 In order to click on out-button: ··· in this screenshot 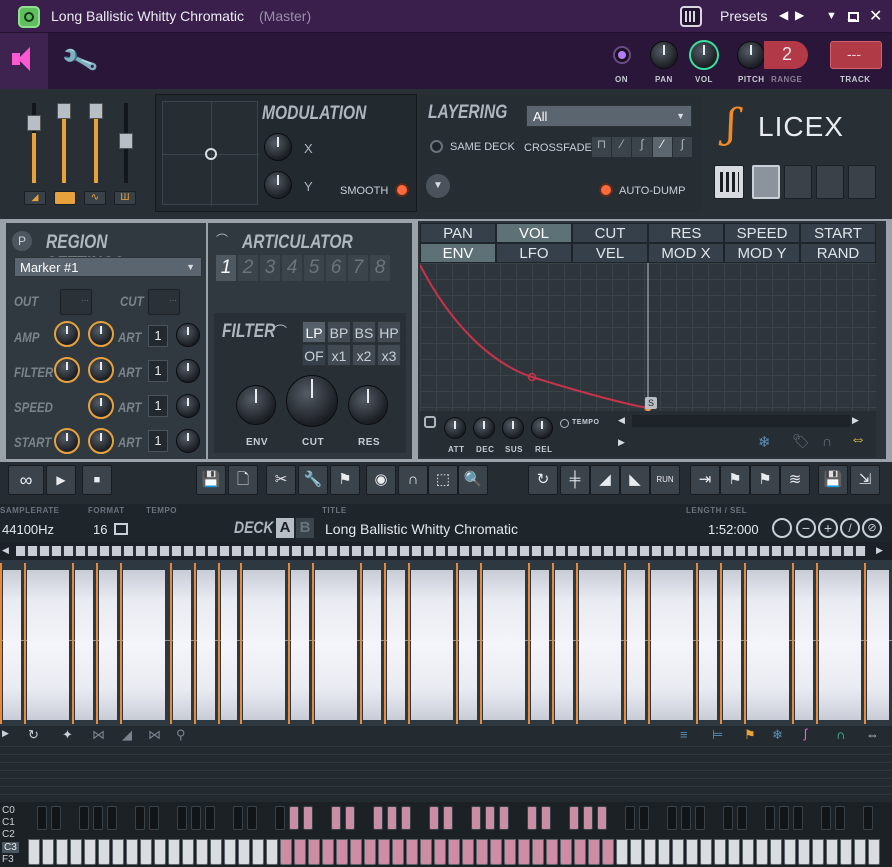, I will do `click(76, 302)`.